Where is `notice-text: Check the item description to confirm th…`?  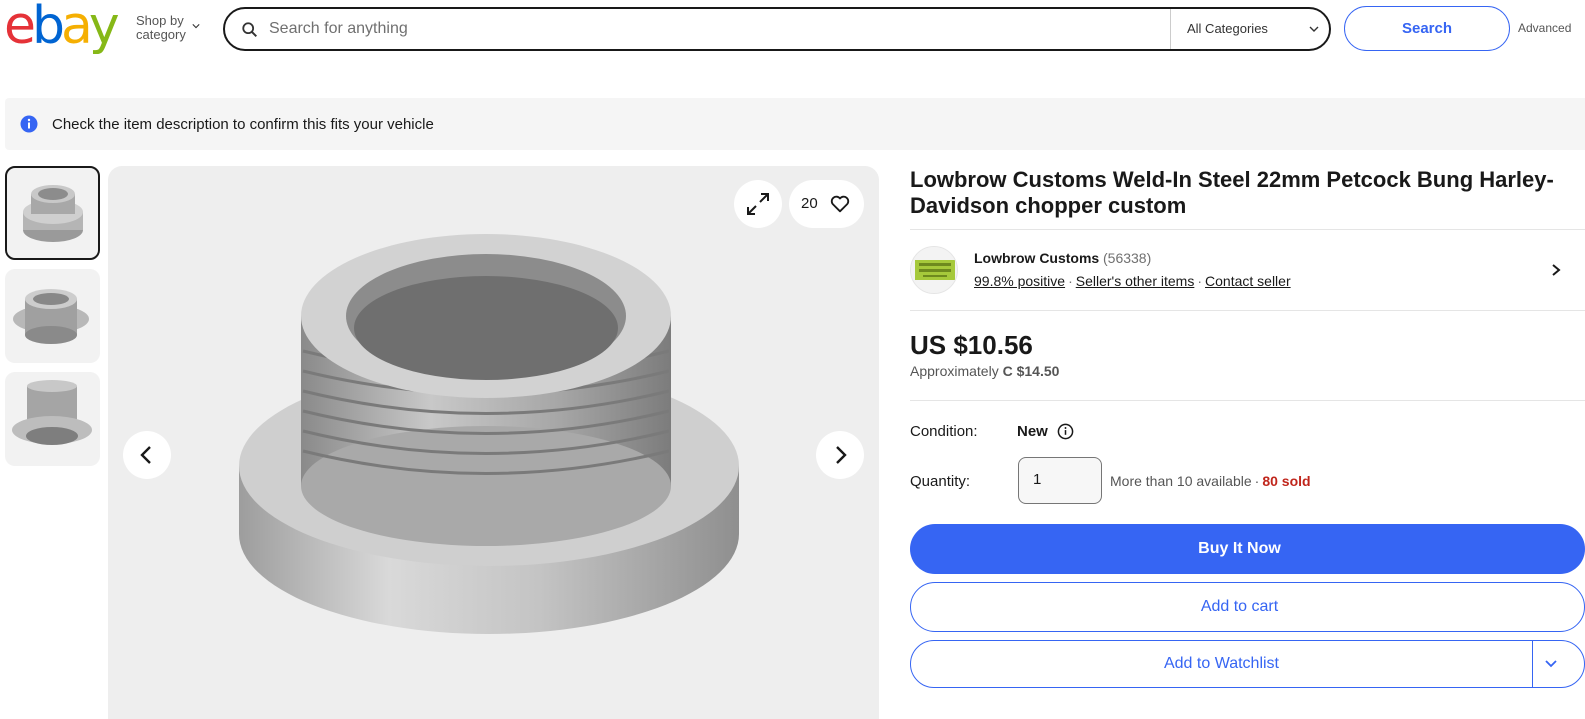 notice-text: Check the item description to confirm th… is located at coordinates (243, 124).